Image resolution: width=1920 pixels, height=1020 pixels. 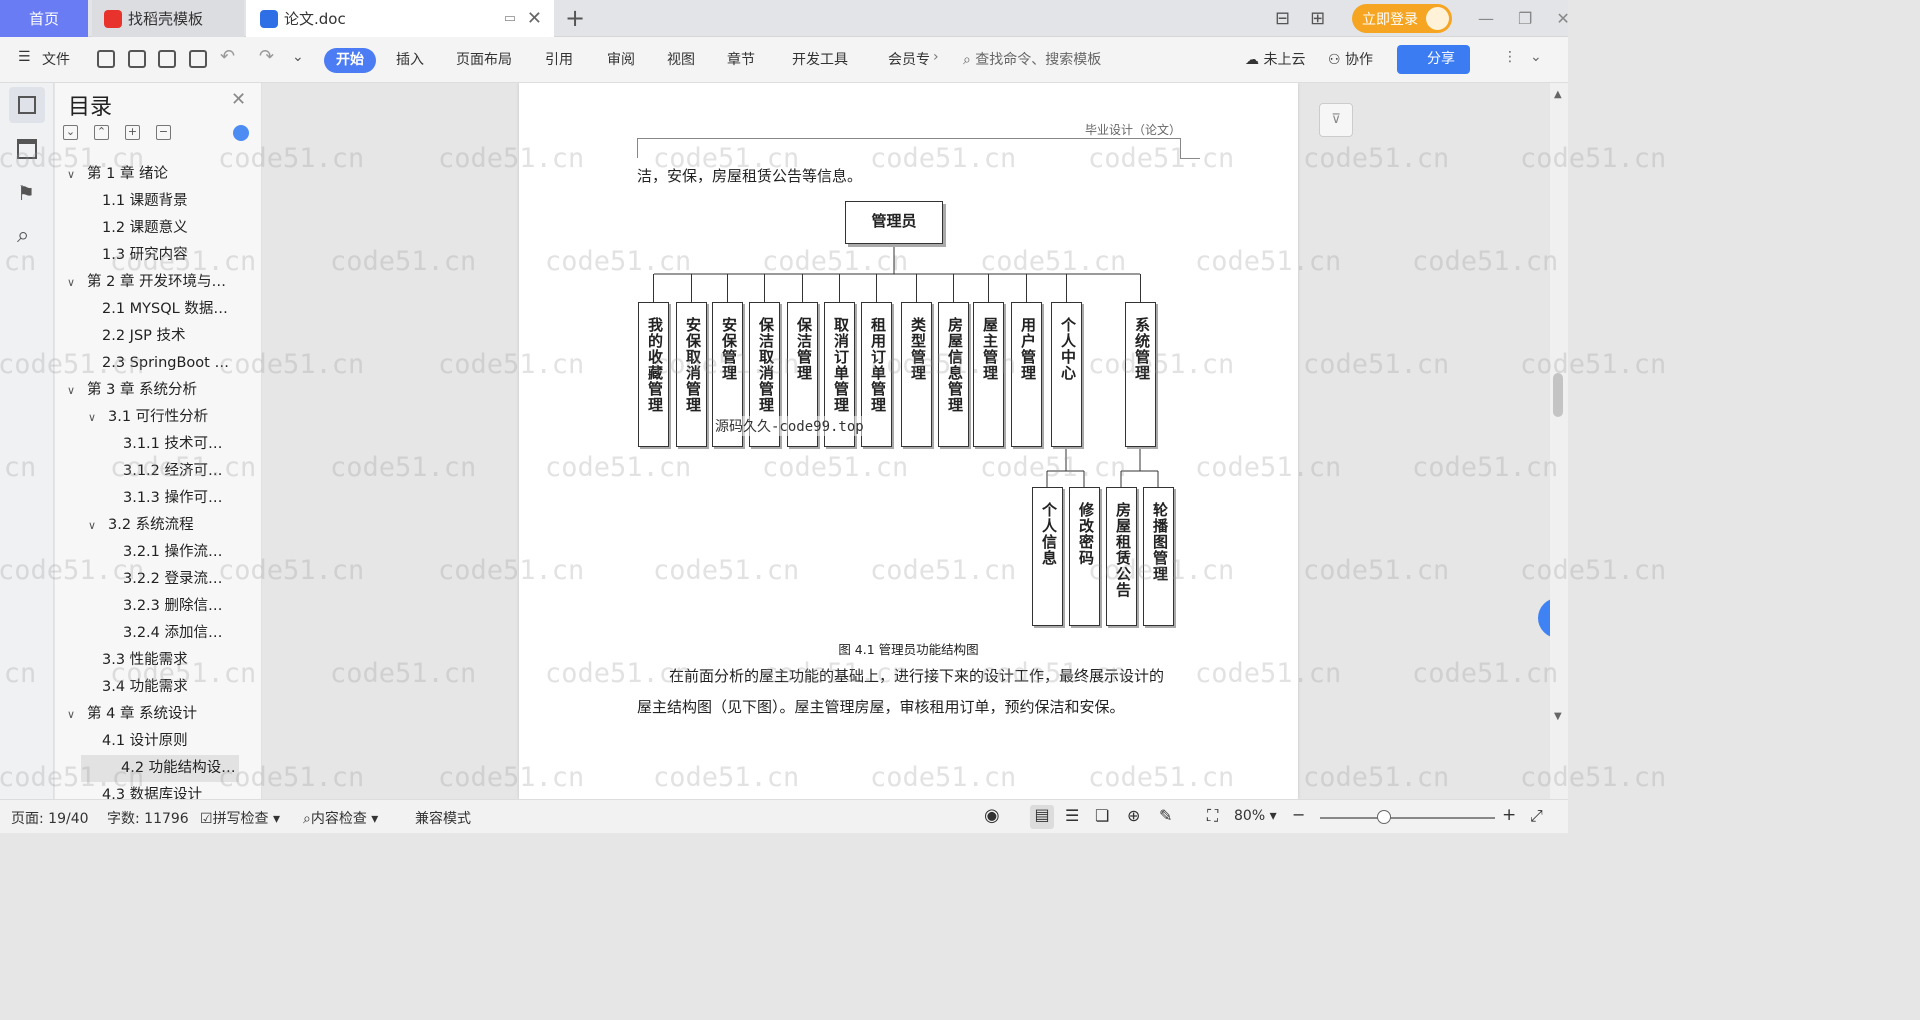 I want to click on find-icon: ⌕, so click(x=27, y=236).